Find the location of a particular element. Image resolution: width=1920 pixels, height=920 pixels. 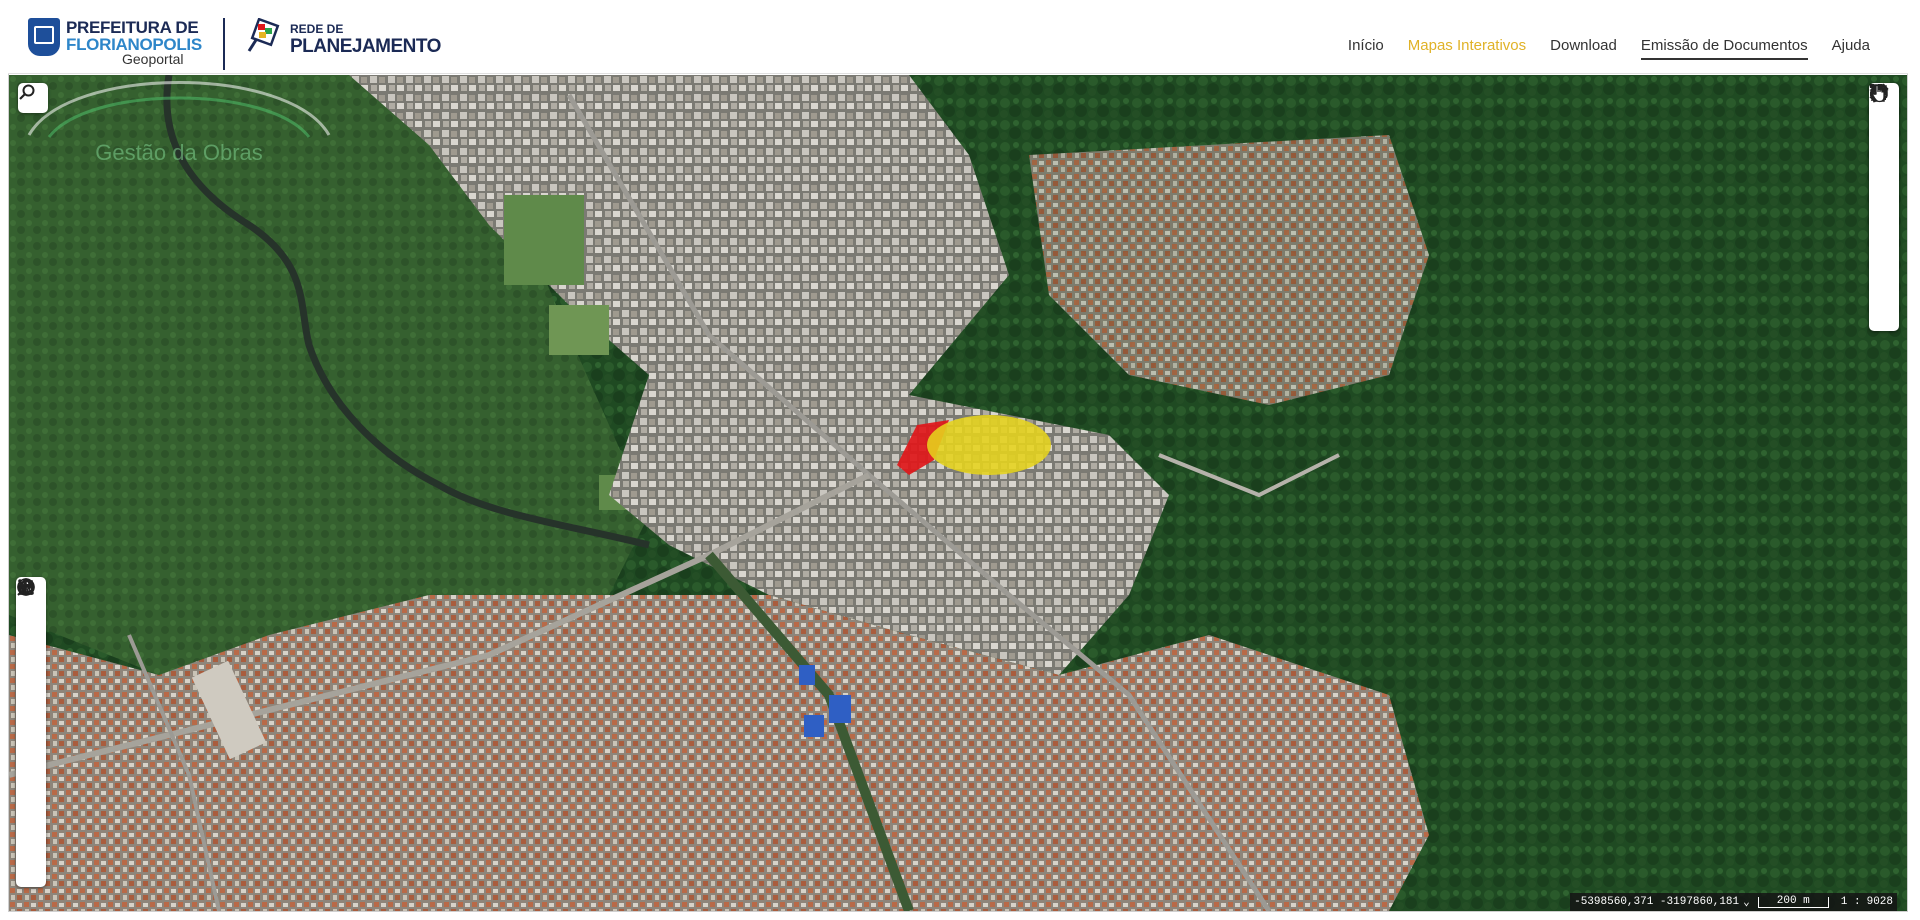

identify-button is located at coordinates (1884, 207).